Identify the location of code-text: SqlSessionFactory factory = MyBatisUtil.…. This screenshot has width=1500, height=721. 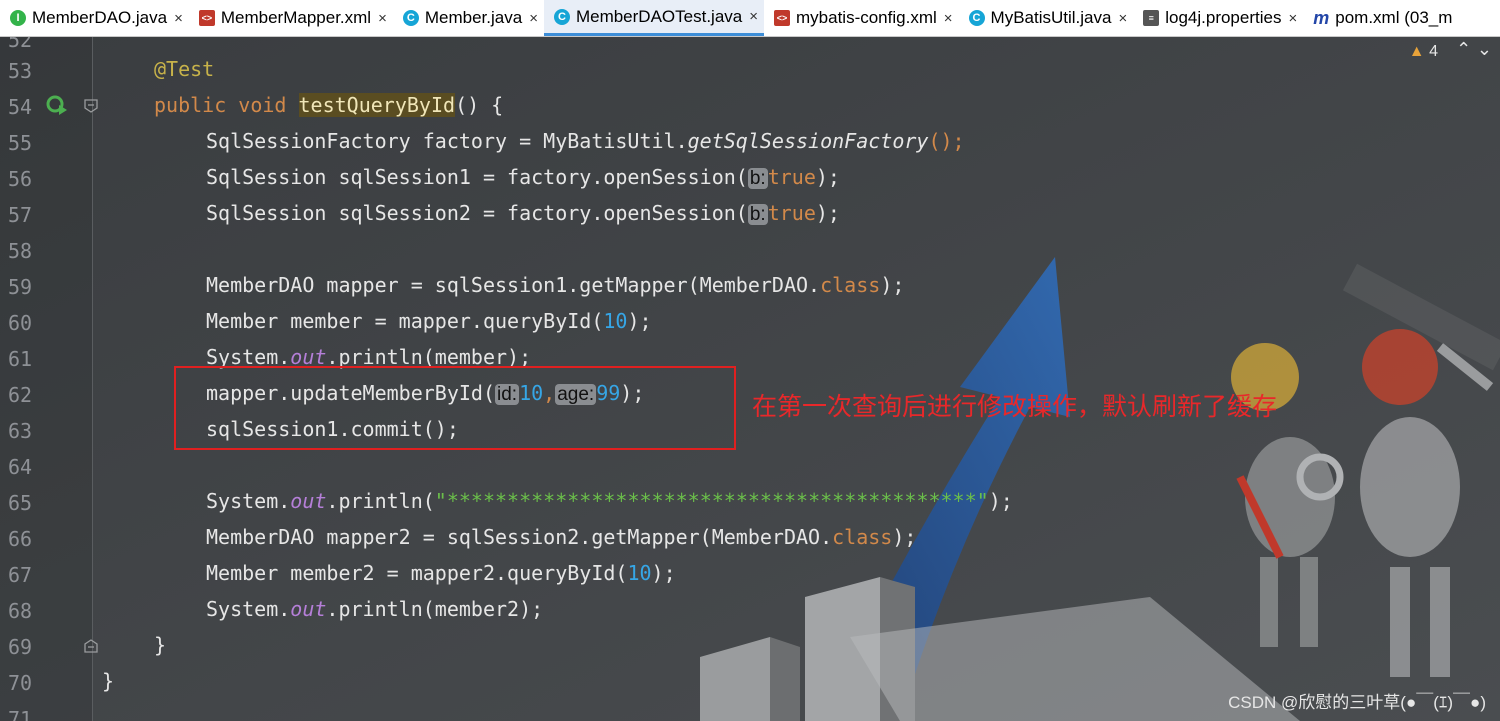
(585, 141).